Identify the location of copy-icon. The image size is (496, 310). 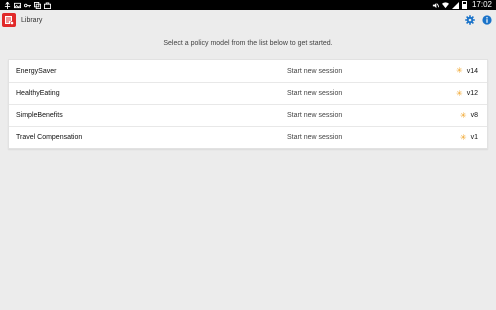
(37, 5).